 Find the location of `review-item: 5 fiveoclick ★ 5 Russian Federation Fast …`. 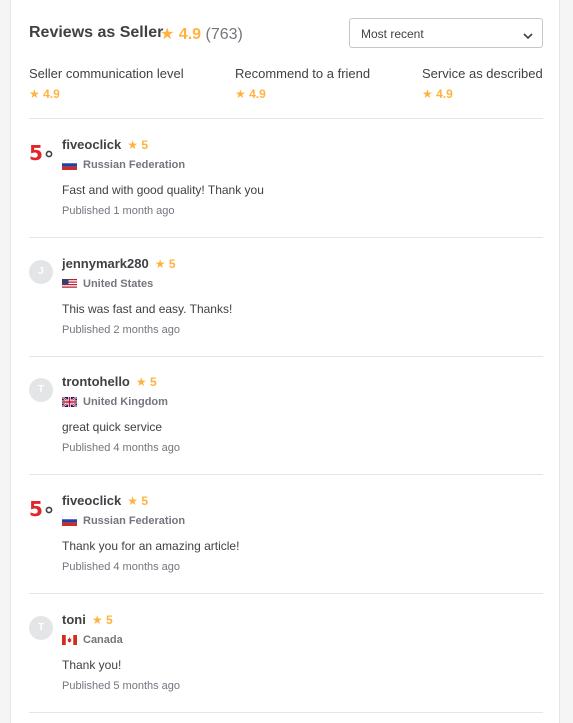

review-item: 5 fiveoclick ★ 5 Russian Federation Fast … is located at coordinates (286, 178).